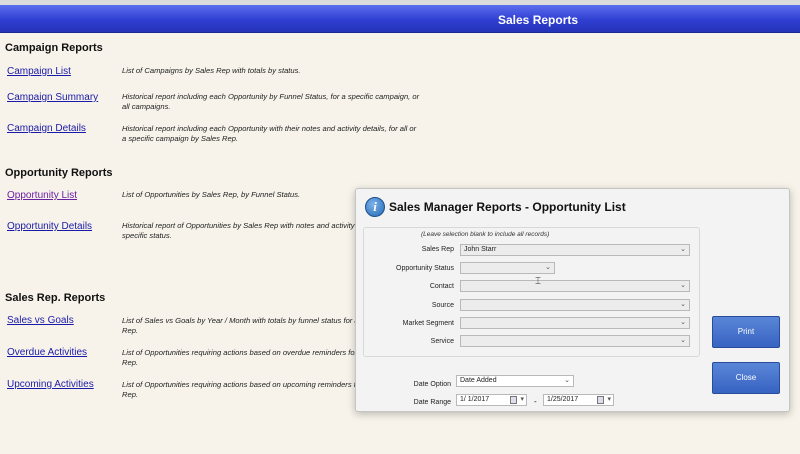 The image size is (800, 454). I want to click on window-title: Sales Reports, so click(538, 20).